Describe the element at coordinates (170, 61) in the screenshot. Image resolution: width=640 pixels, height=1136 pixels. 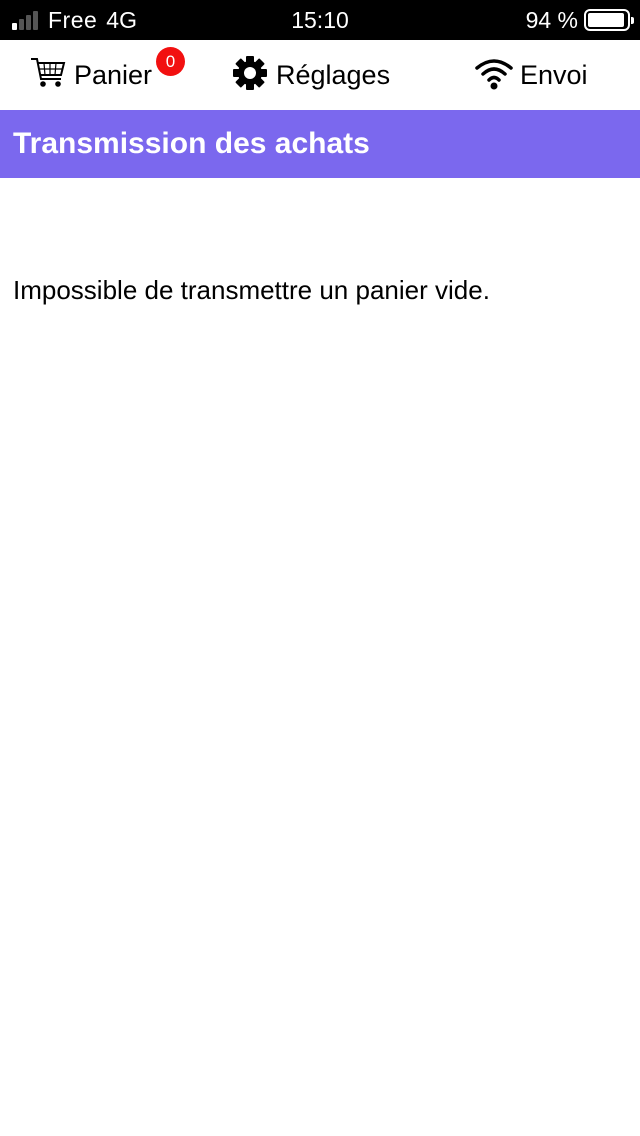
I see `cart-count-badge: 0` at that location.